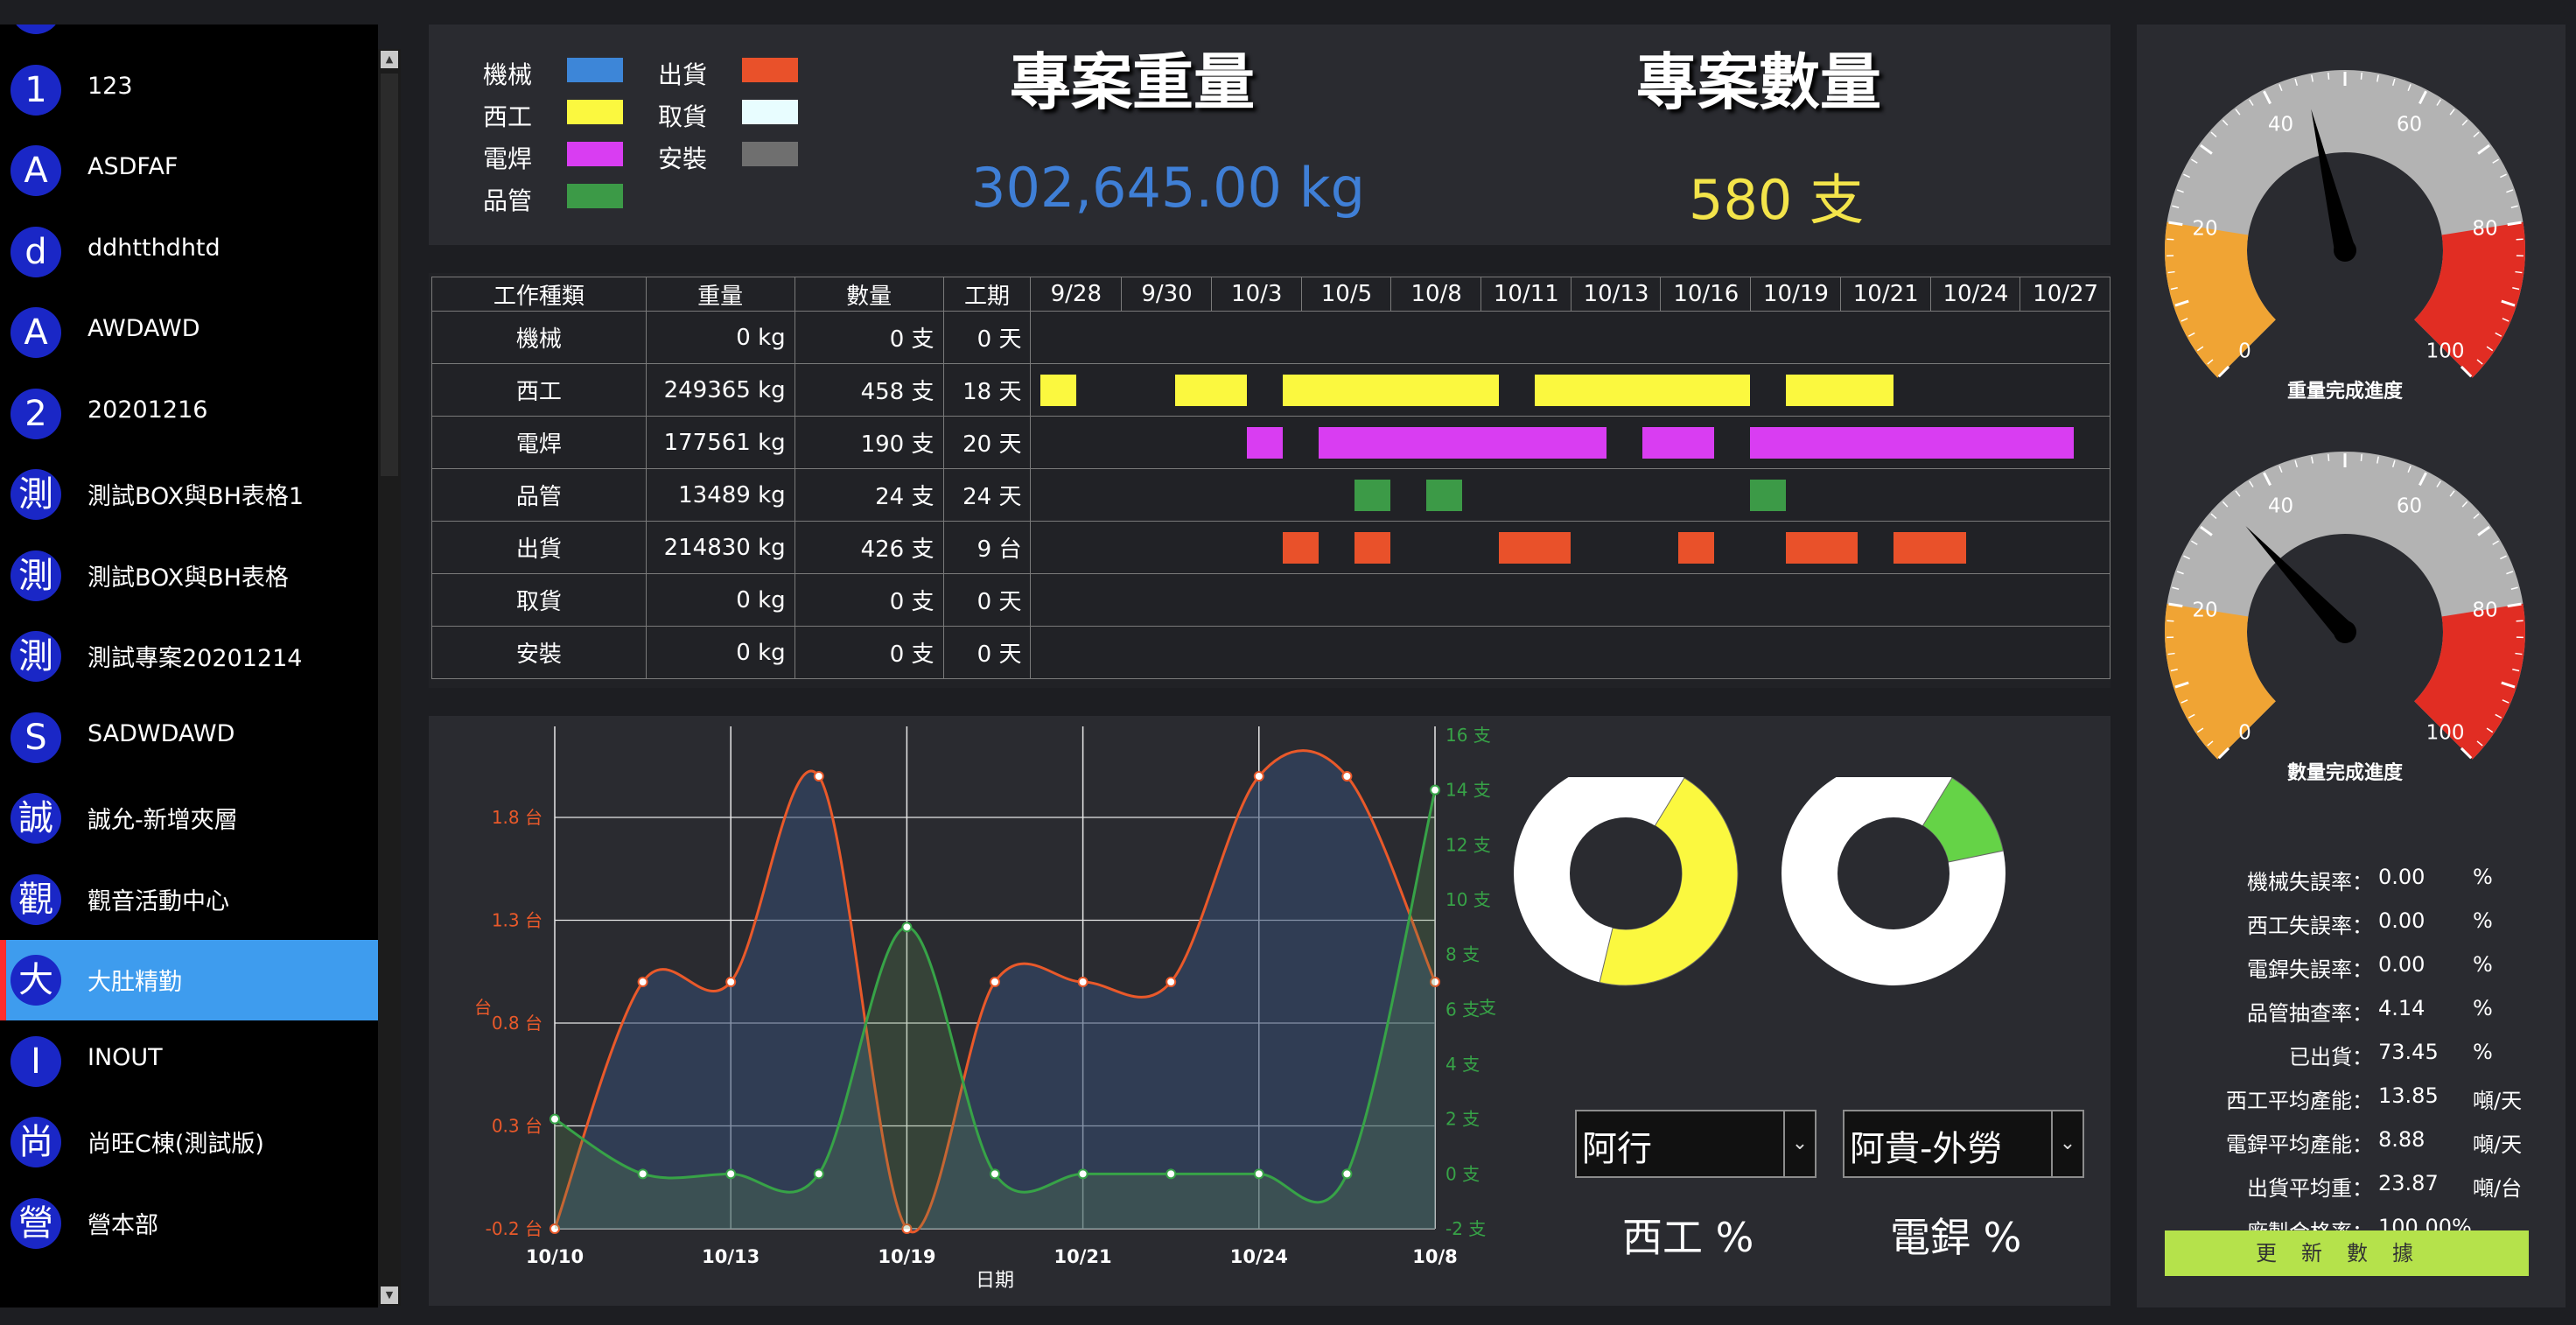 This screenshot has width=2576, height=1325. What do you see at coordinates (1132, 82) in the screenshot?
I see `weight-title: 專案重量` at bounding box center [1132, 82].